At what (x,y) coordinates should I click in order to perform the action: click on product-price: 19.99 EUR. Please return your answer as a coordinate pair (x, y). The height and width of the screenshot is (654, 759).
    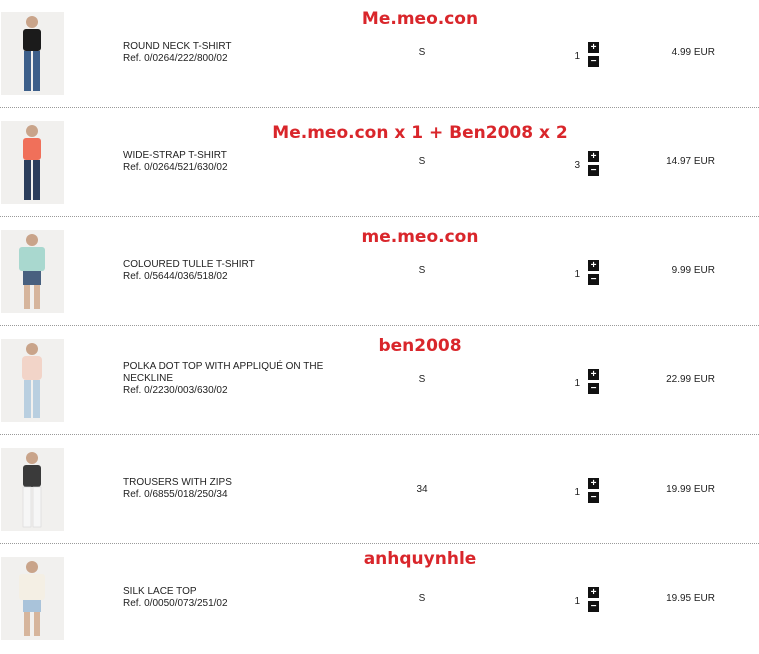
    Looking at the image, I should click on (690, 489).